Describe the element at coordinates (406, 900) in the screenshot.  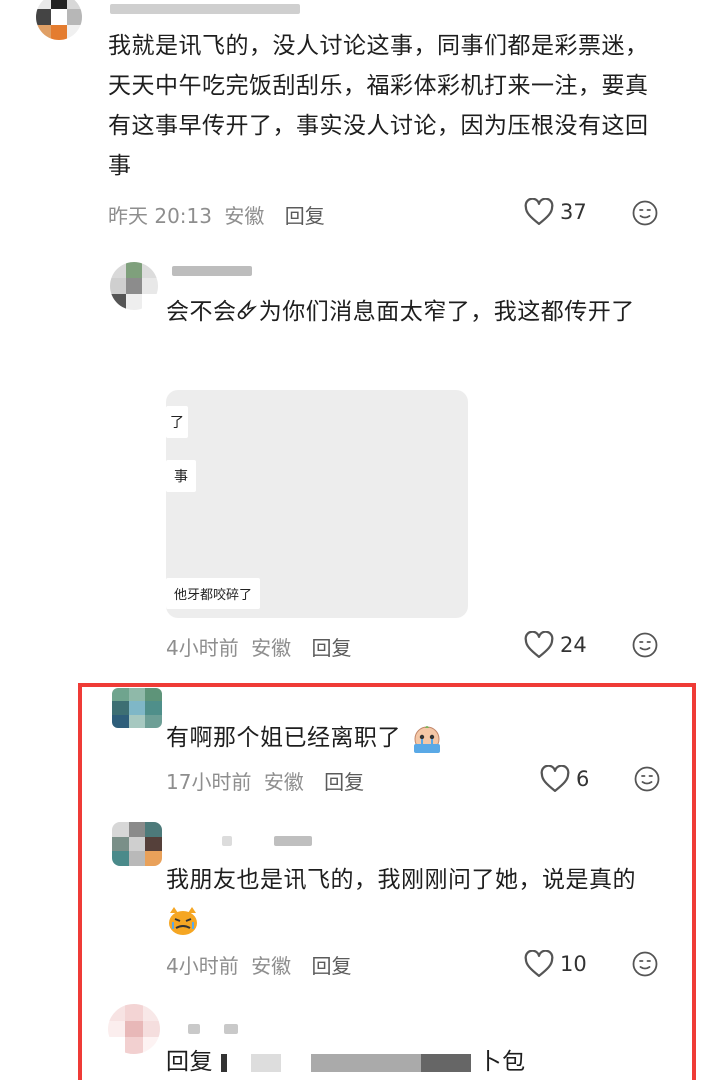
I see `comment-text: 我朋友也是讯飞的，我刚刚问了她，说是真的` at that location.